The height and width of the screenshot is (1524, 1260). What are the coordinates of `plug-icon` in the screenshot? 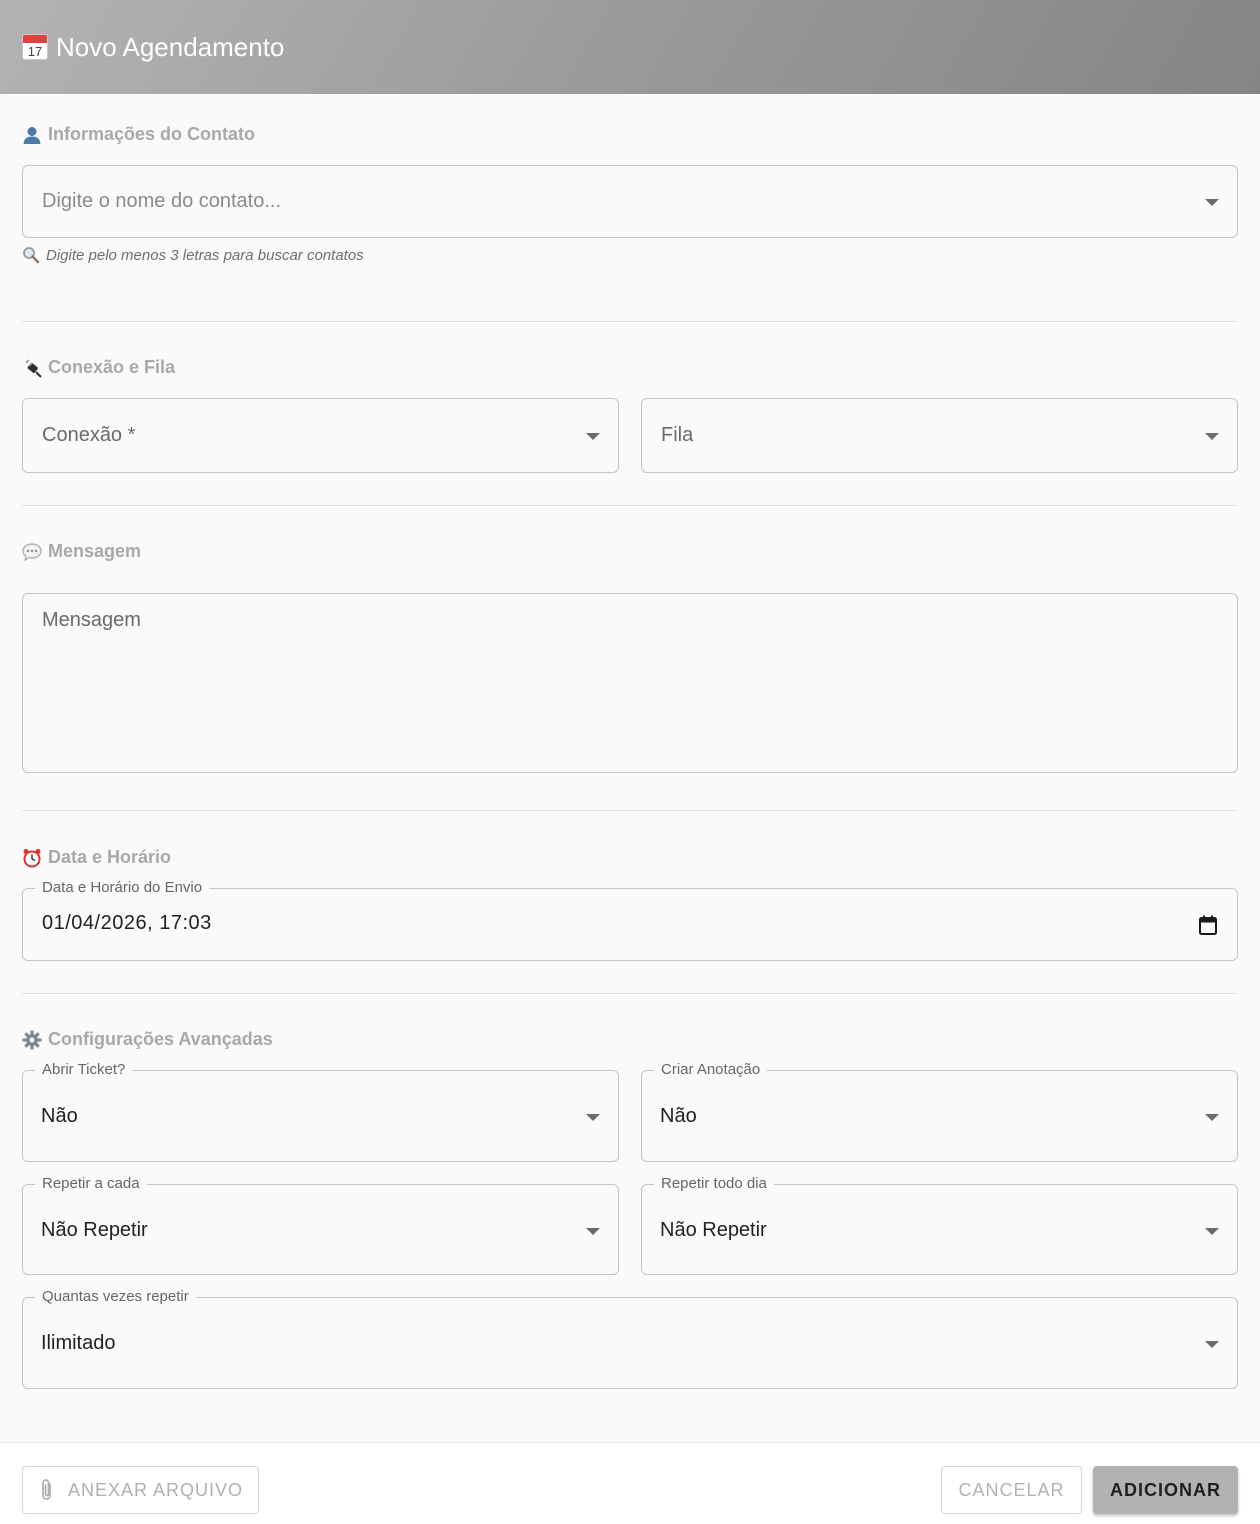 It's located at (33, 368).